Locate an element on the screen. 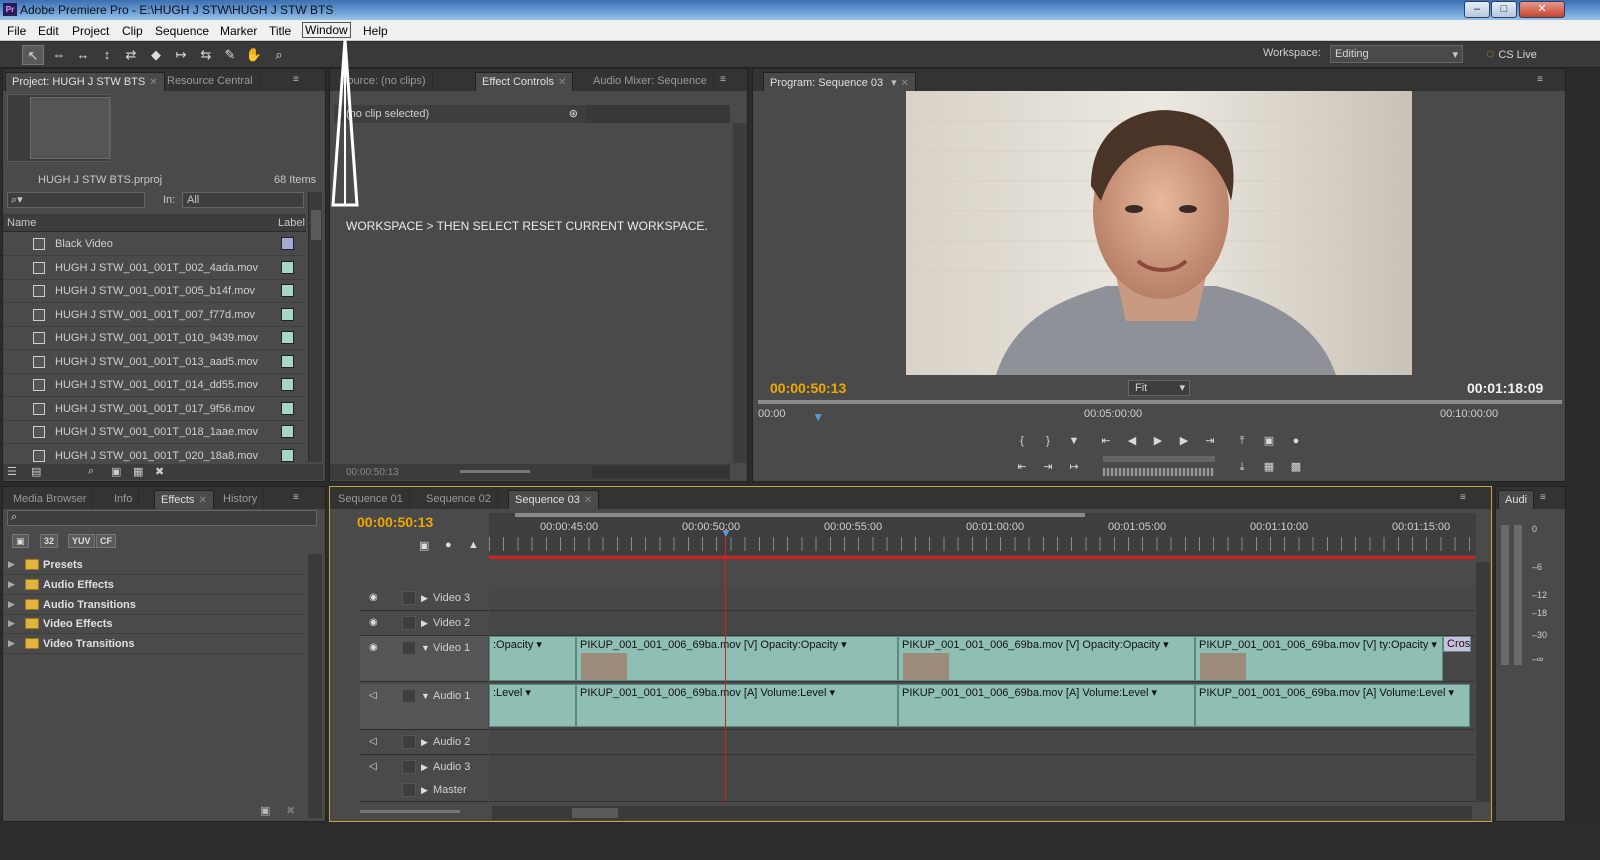  output-icon: ● is located at coordinates (1296, 441).